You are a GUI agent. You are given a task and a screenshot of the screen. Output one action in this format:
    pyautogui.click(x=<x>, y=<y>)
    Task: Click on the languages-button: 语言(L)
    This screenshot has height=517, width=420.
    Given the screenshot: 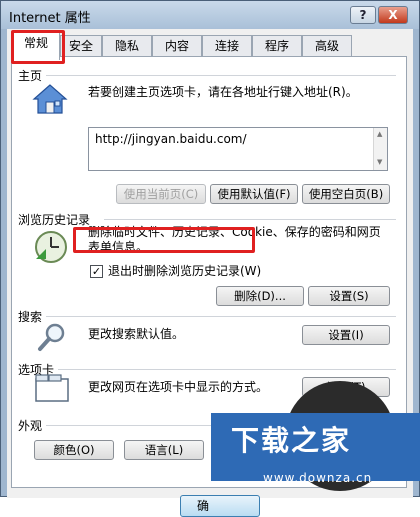 What is the action you would take?
    pyautogui.click(x=164, y=450)
    